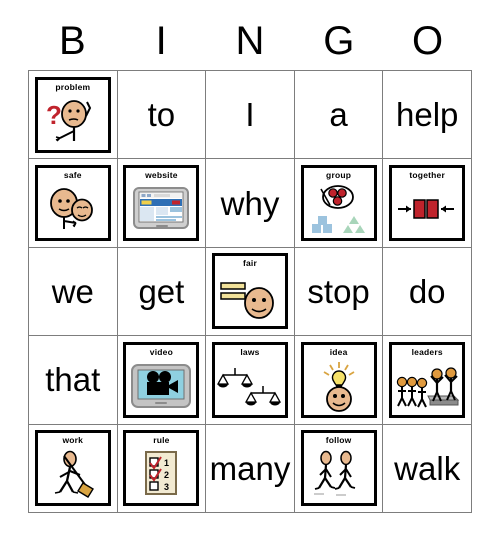 Image resolution: width=500 pixels, height=544 pixels. What do you see at coordinates (250, 385) in the screenshot?
I see `laws-icon` at bounding box center [250, 385].